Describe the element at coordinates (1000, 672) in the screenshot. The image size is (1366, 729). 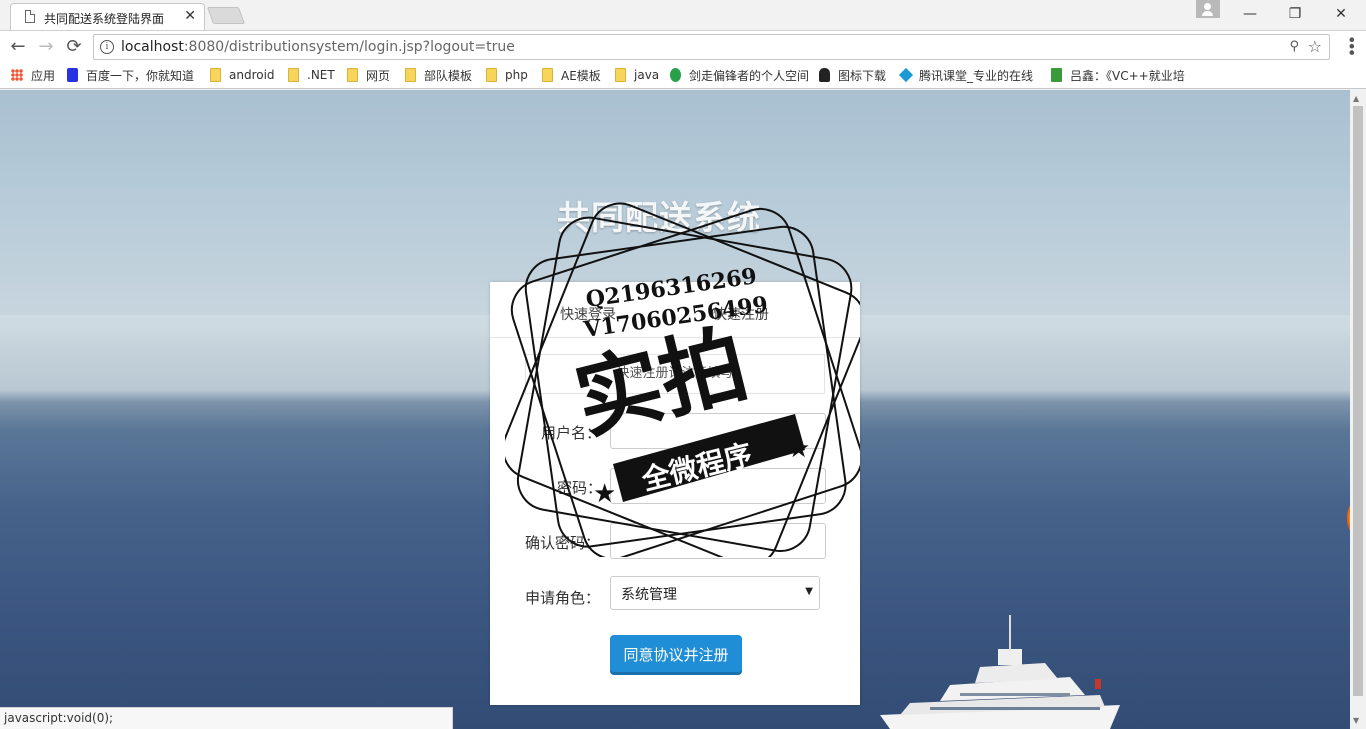
I see `yacht-image` at that location.